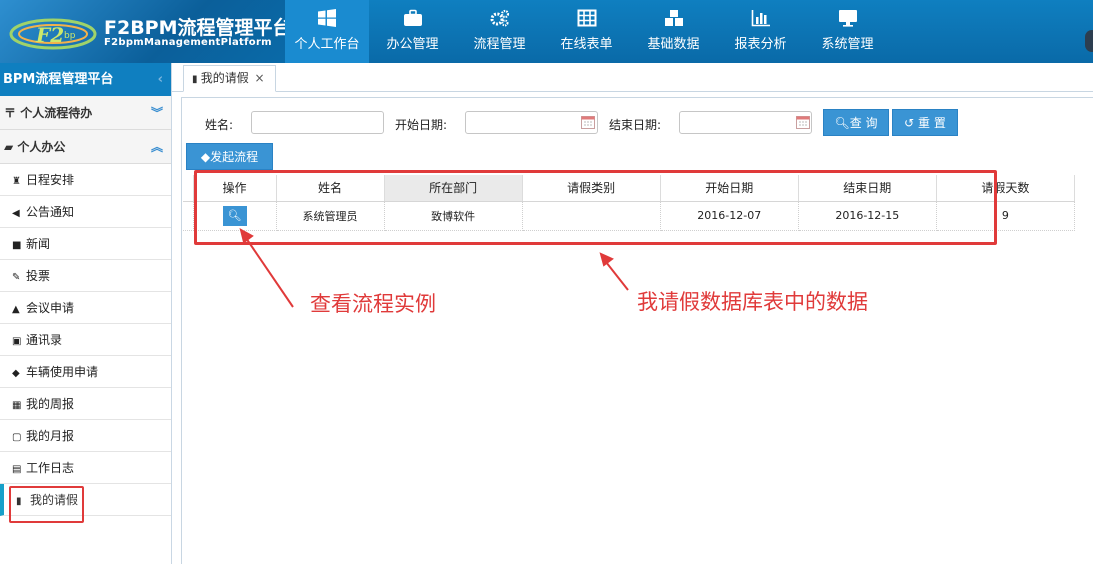  What do you see at coordinates (412, 17) in the screenshot?
I see `briefcase-icon` at bounding box center [412, 17].